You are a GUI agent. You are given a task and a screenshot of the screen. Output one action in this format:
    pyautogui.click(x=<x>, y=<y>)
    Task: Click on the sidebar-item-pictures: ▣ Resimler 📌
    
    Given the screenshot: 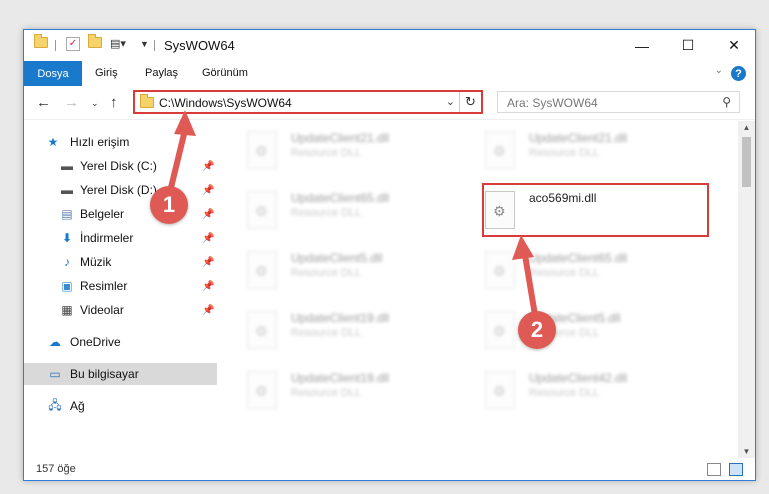 What is the action you would take?
    pyautogui.click(x=120, y=286)
    